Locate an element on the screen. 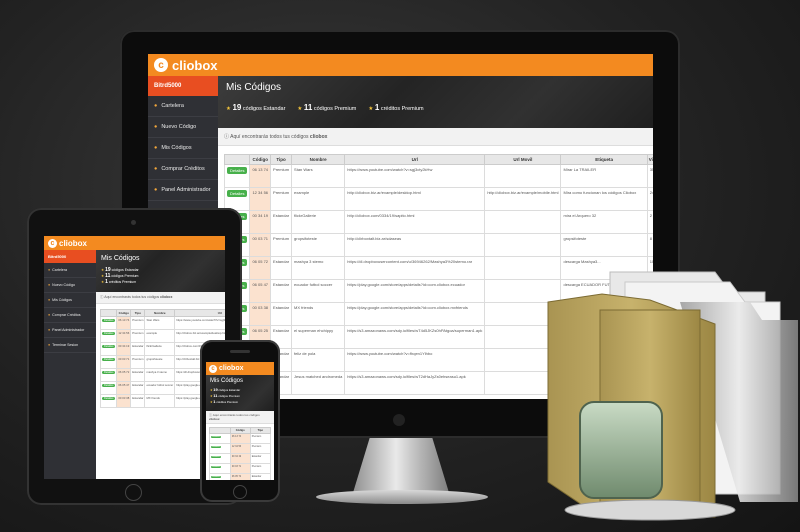  stat-label: créditos Premium is located at coordinates (402, 109).